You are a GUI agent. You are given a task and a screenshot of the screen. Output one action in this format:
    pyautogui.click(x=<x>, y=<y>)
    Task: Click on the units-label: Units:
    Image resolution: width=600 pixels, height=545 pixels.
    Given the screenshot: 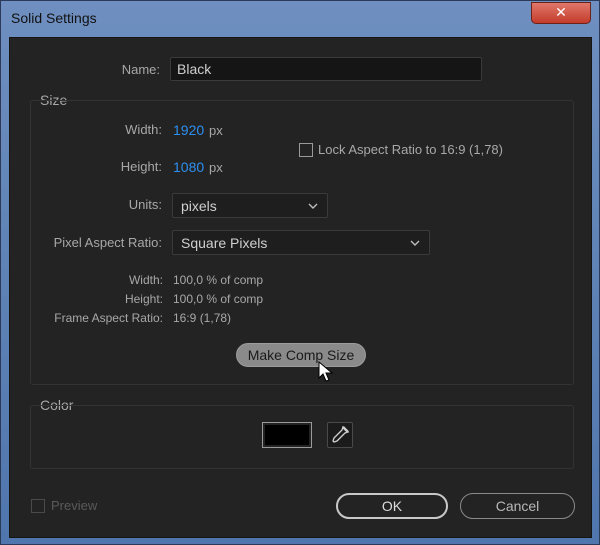 What is the action you would take?
    pyautogui.click(x=145, y=204)
    